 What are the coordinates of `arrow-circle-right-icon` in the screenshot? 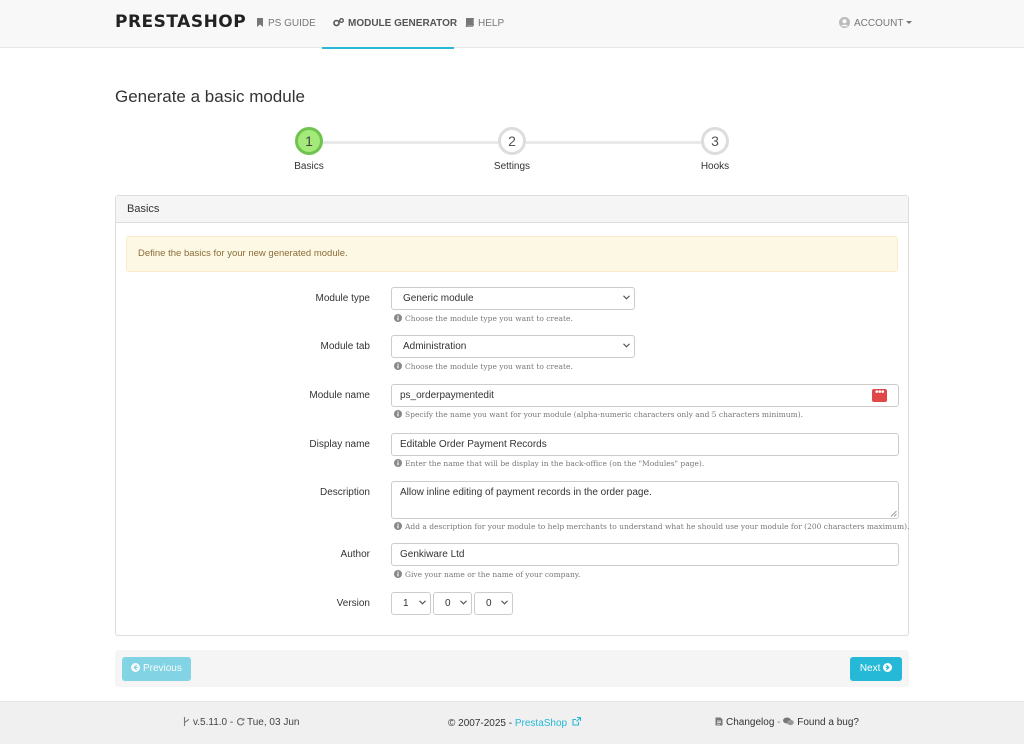 It's located at (888, 667).